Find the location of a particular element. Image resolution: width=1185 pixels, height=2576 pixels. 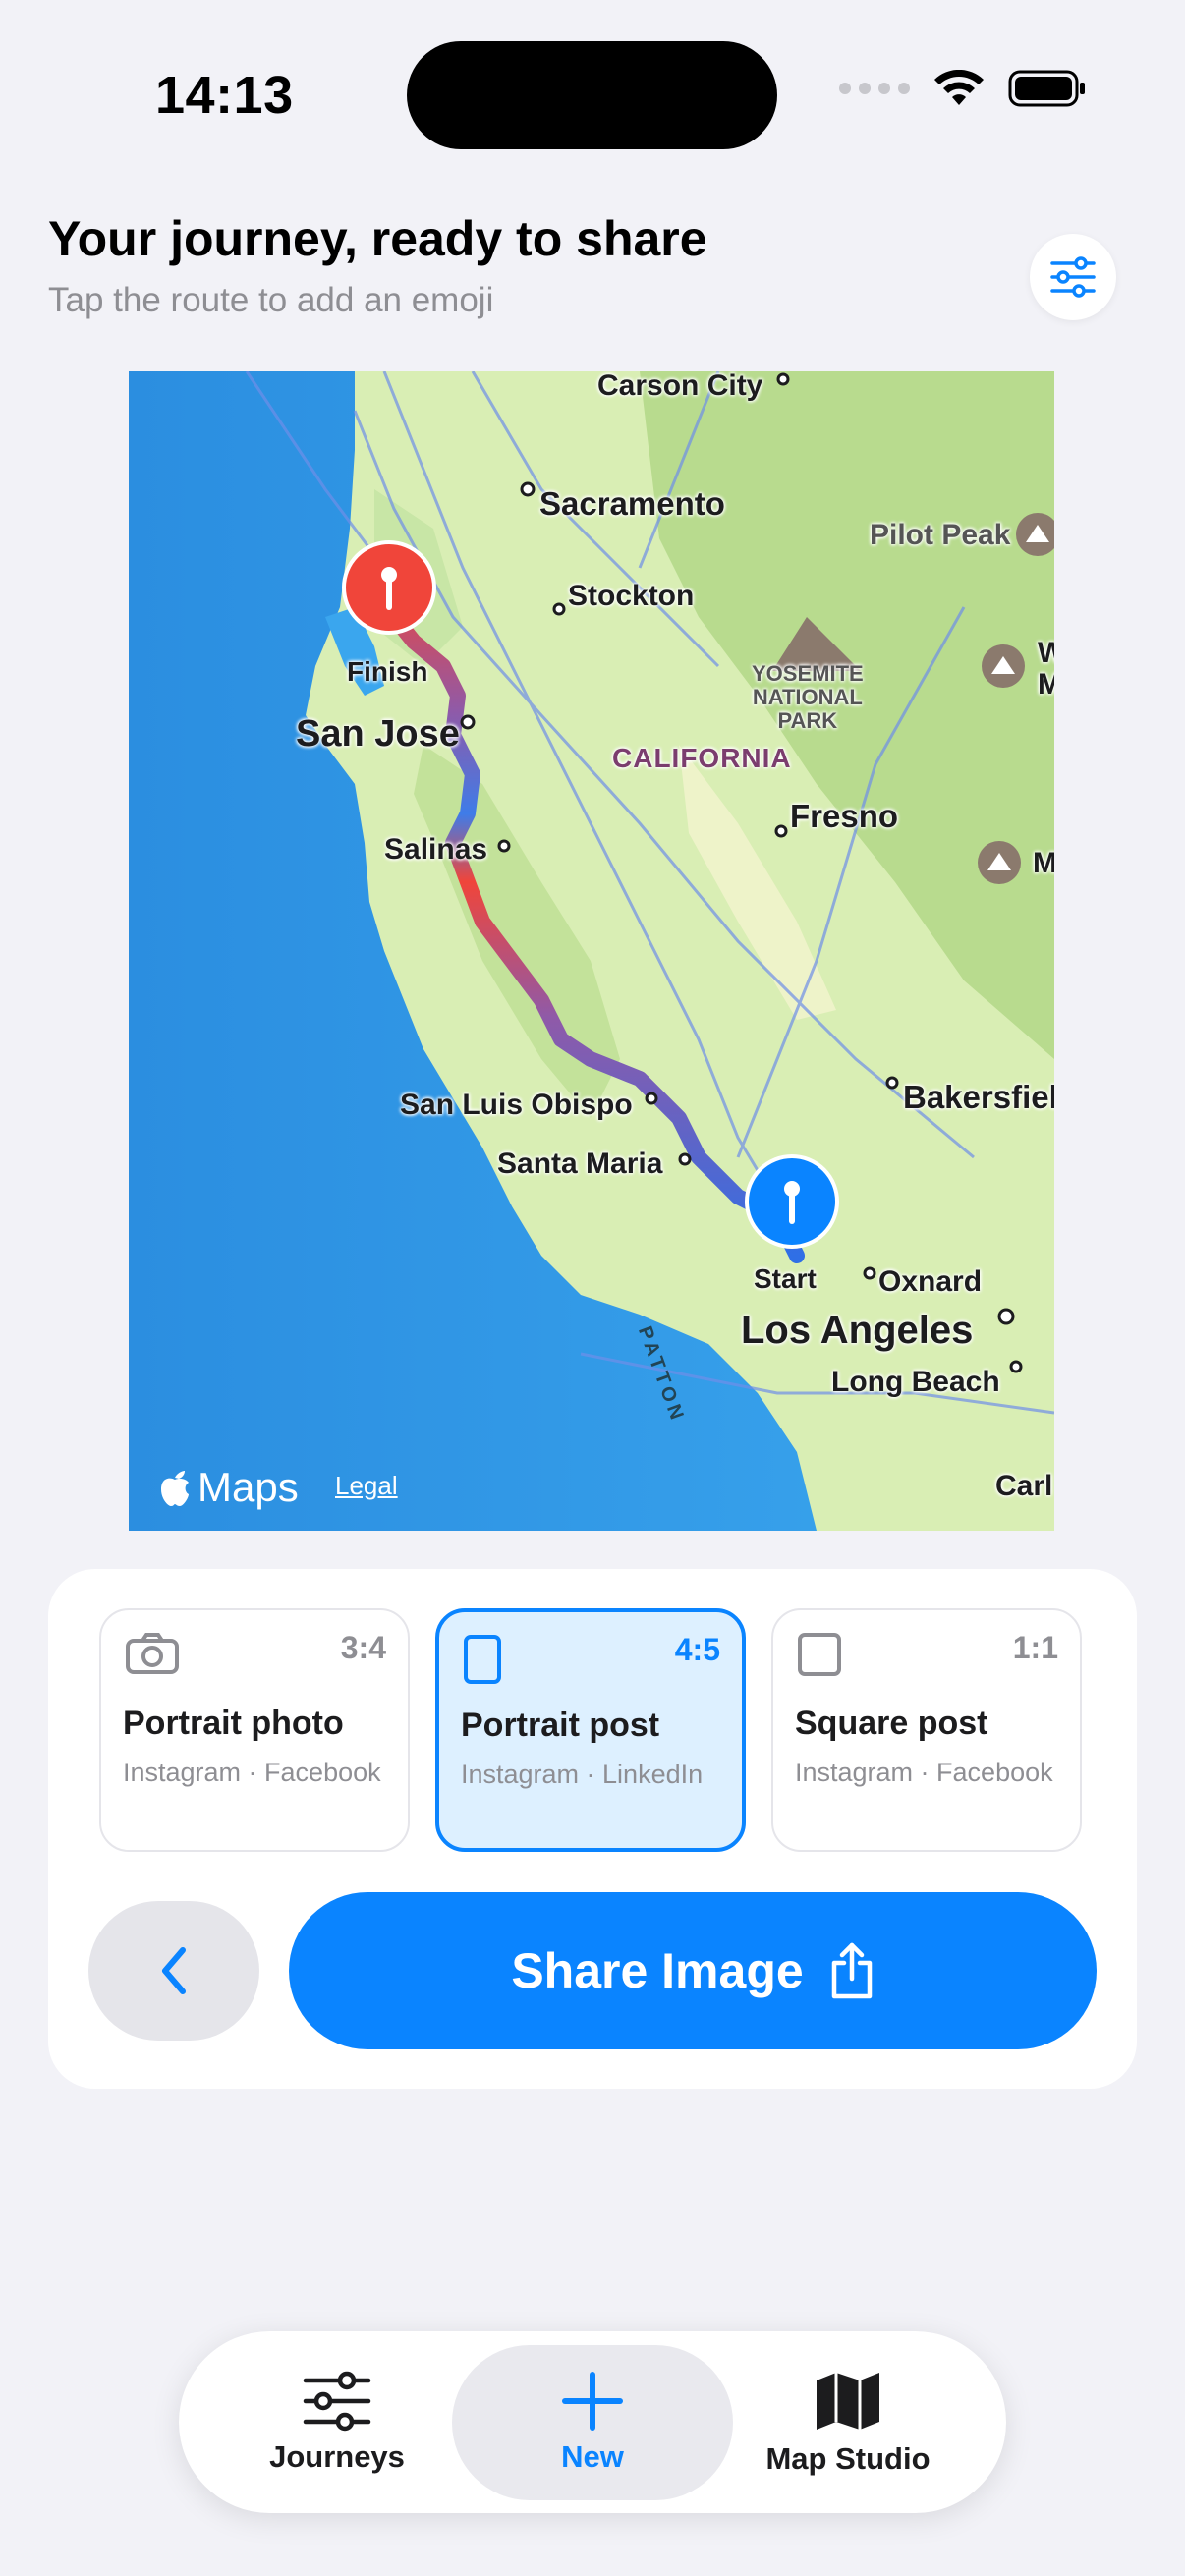

tab-label: Map Studio is located at coordinates (848, 2458).